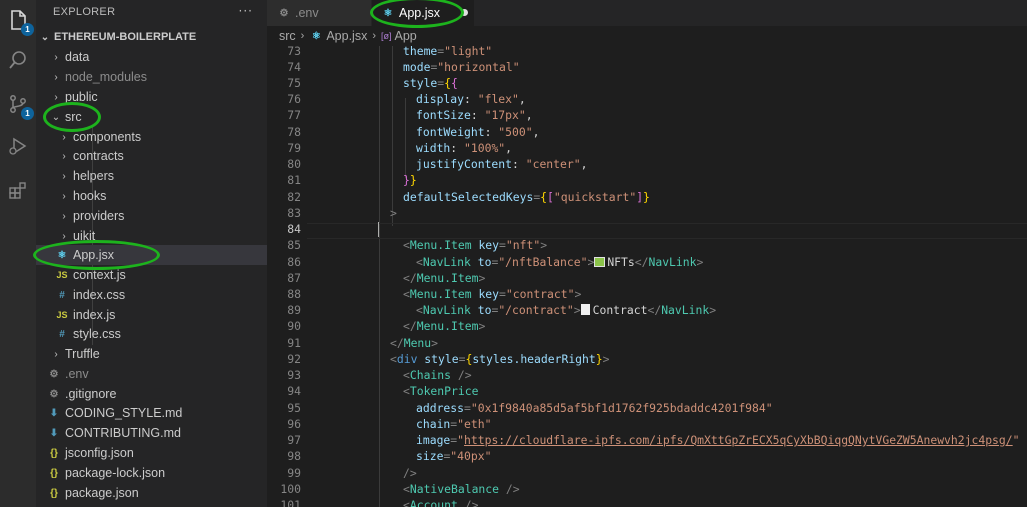  I want to click on code-line: 78 fontWeight: "500",, so click(413, 132).